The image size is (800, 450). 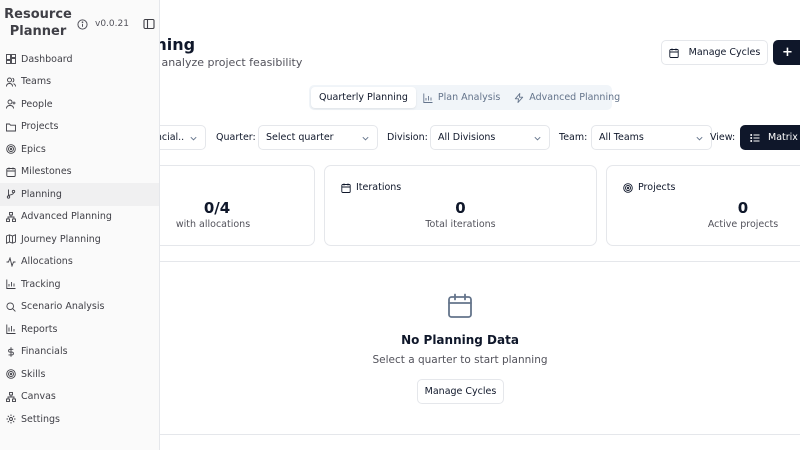 I want to click on sidebar-item-label: Scenario Analysis, so click(x=63, y=307).